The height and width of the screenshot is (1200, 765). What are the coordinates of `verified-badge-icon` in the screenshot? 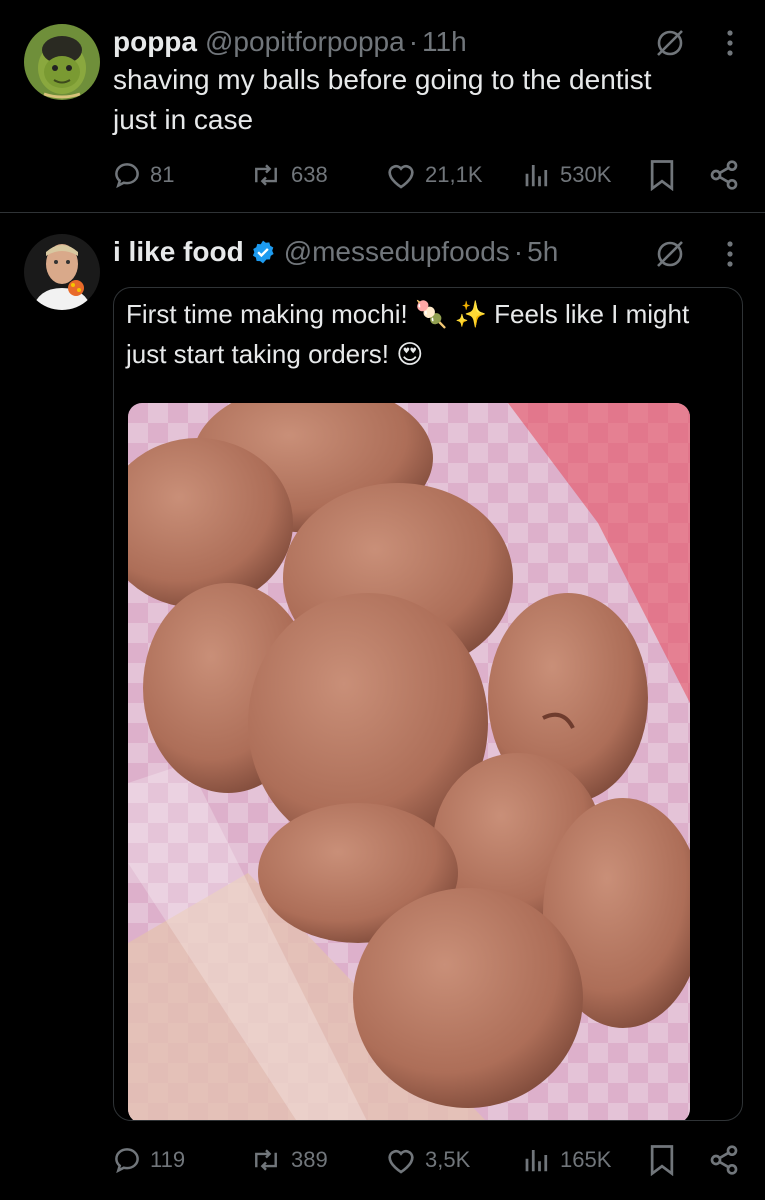 It's located at (263, 256).